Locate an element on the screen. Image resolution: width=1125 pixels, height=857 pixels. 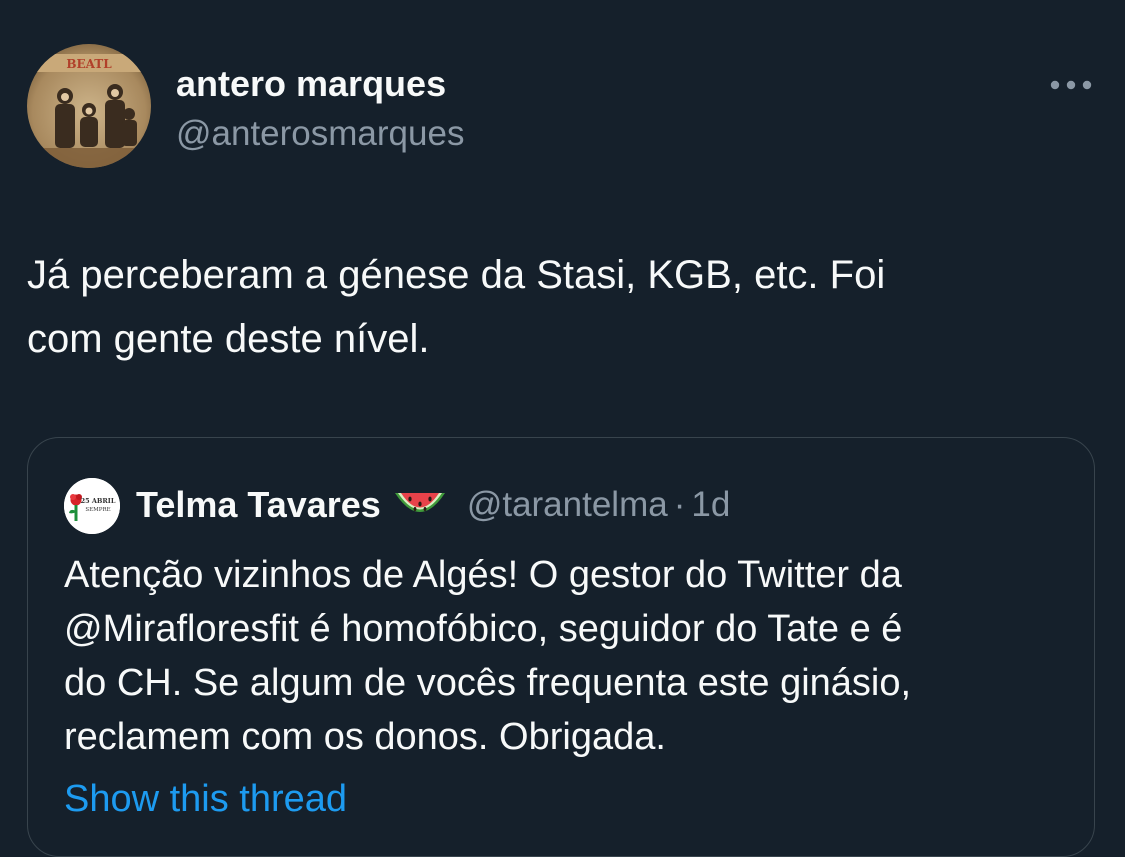
quoted-text-line: reclamem com os donos. Obrigada. is located at coordinates (365, 737).